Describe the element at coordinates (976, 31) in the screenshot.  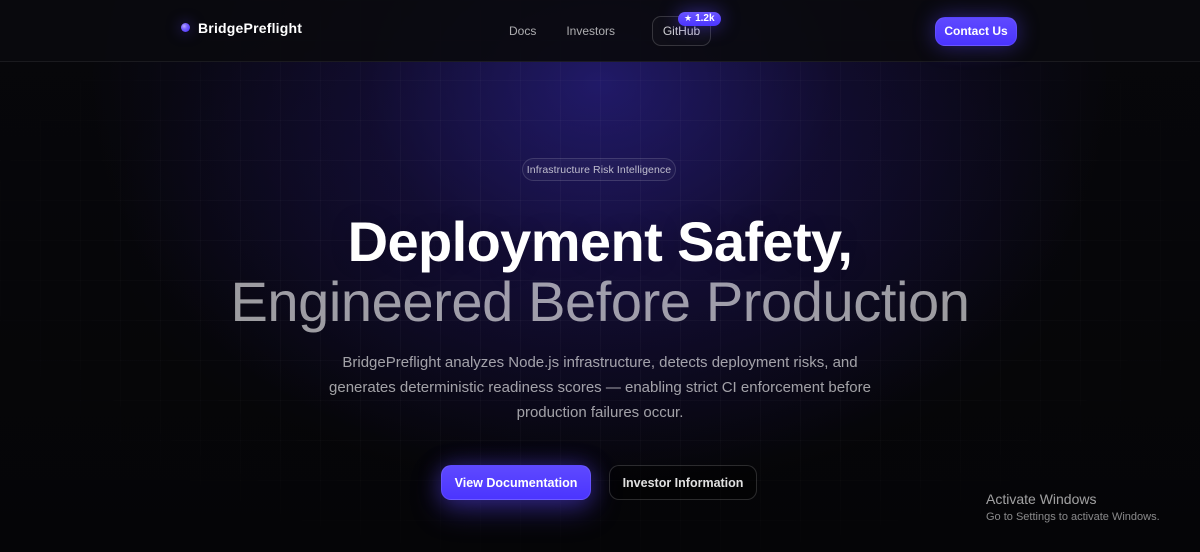
I see `contact-us-button: Contact Us` at that location.